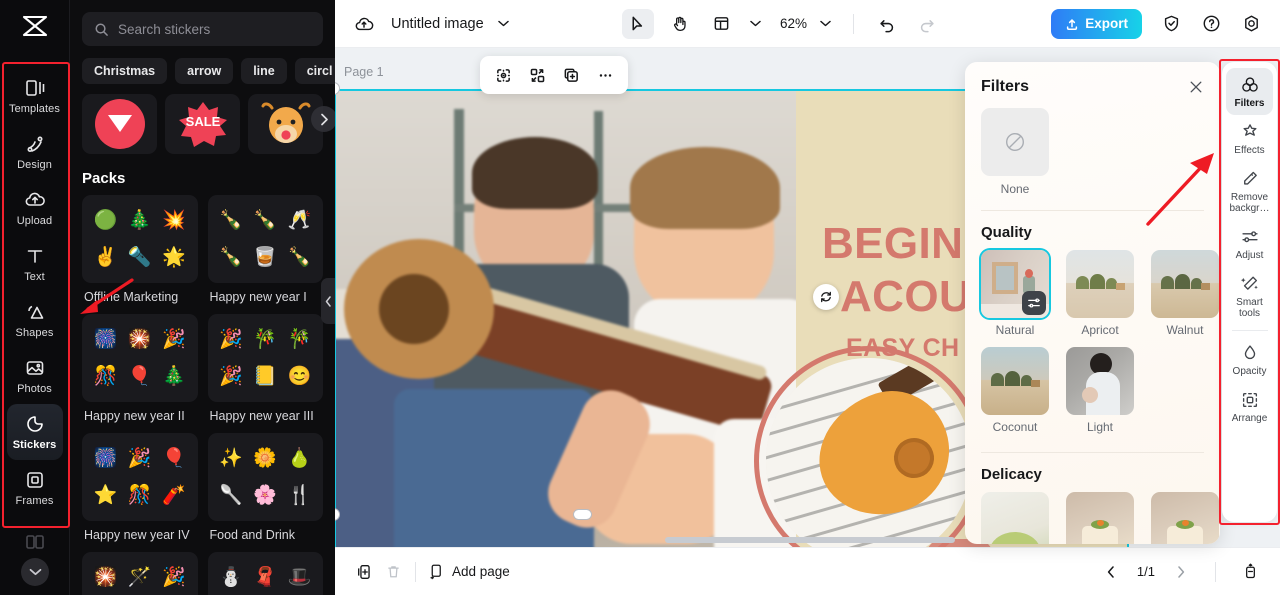 This screenshot has height=595, width=1280. What do you see at coordinates (35, 376) in the screenshot?
I see `sidebar-item-photos: Photos` at bounding box center [35, 376].